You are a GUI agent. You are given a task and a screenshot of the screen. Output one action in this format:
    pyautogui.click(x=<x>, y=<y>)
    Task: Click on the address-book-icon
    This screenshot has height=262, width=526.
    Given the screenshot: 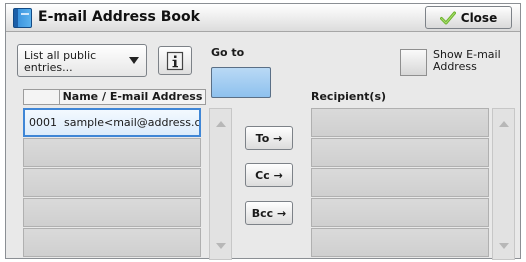 What is the action you would take?
    pyautogui.click(x=22, y=18)
    